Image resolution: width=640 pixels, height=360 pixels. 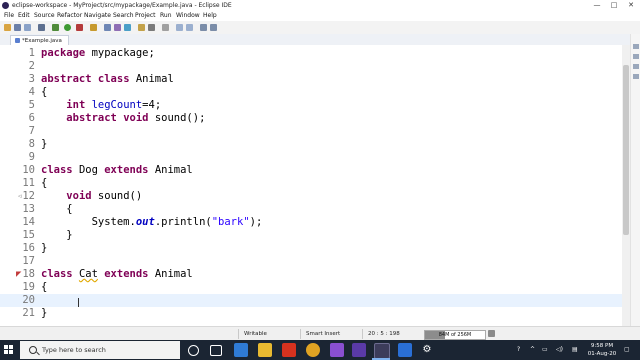 What do you see at coordinates (179, 27) in the screenshot?
I see `next-annotation-icon` at bounding box center [179, 27].